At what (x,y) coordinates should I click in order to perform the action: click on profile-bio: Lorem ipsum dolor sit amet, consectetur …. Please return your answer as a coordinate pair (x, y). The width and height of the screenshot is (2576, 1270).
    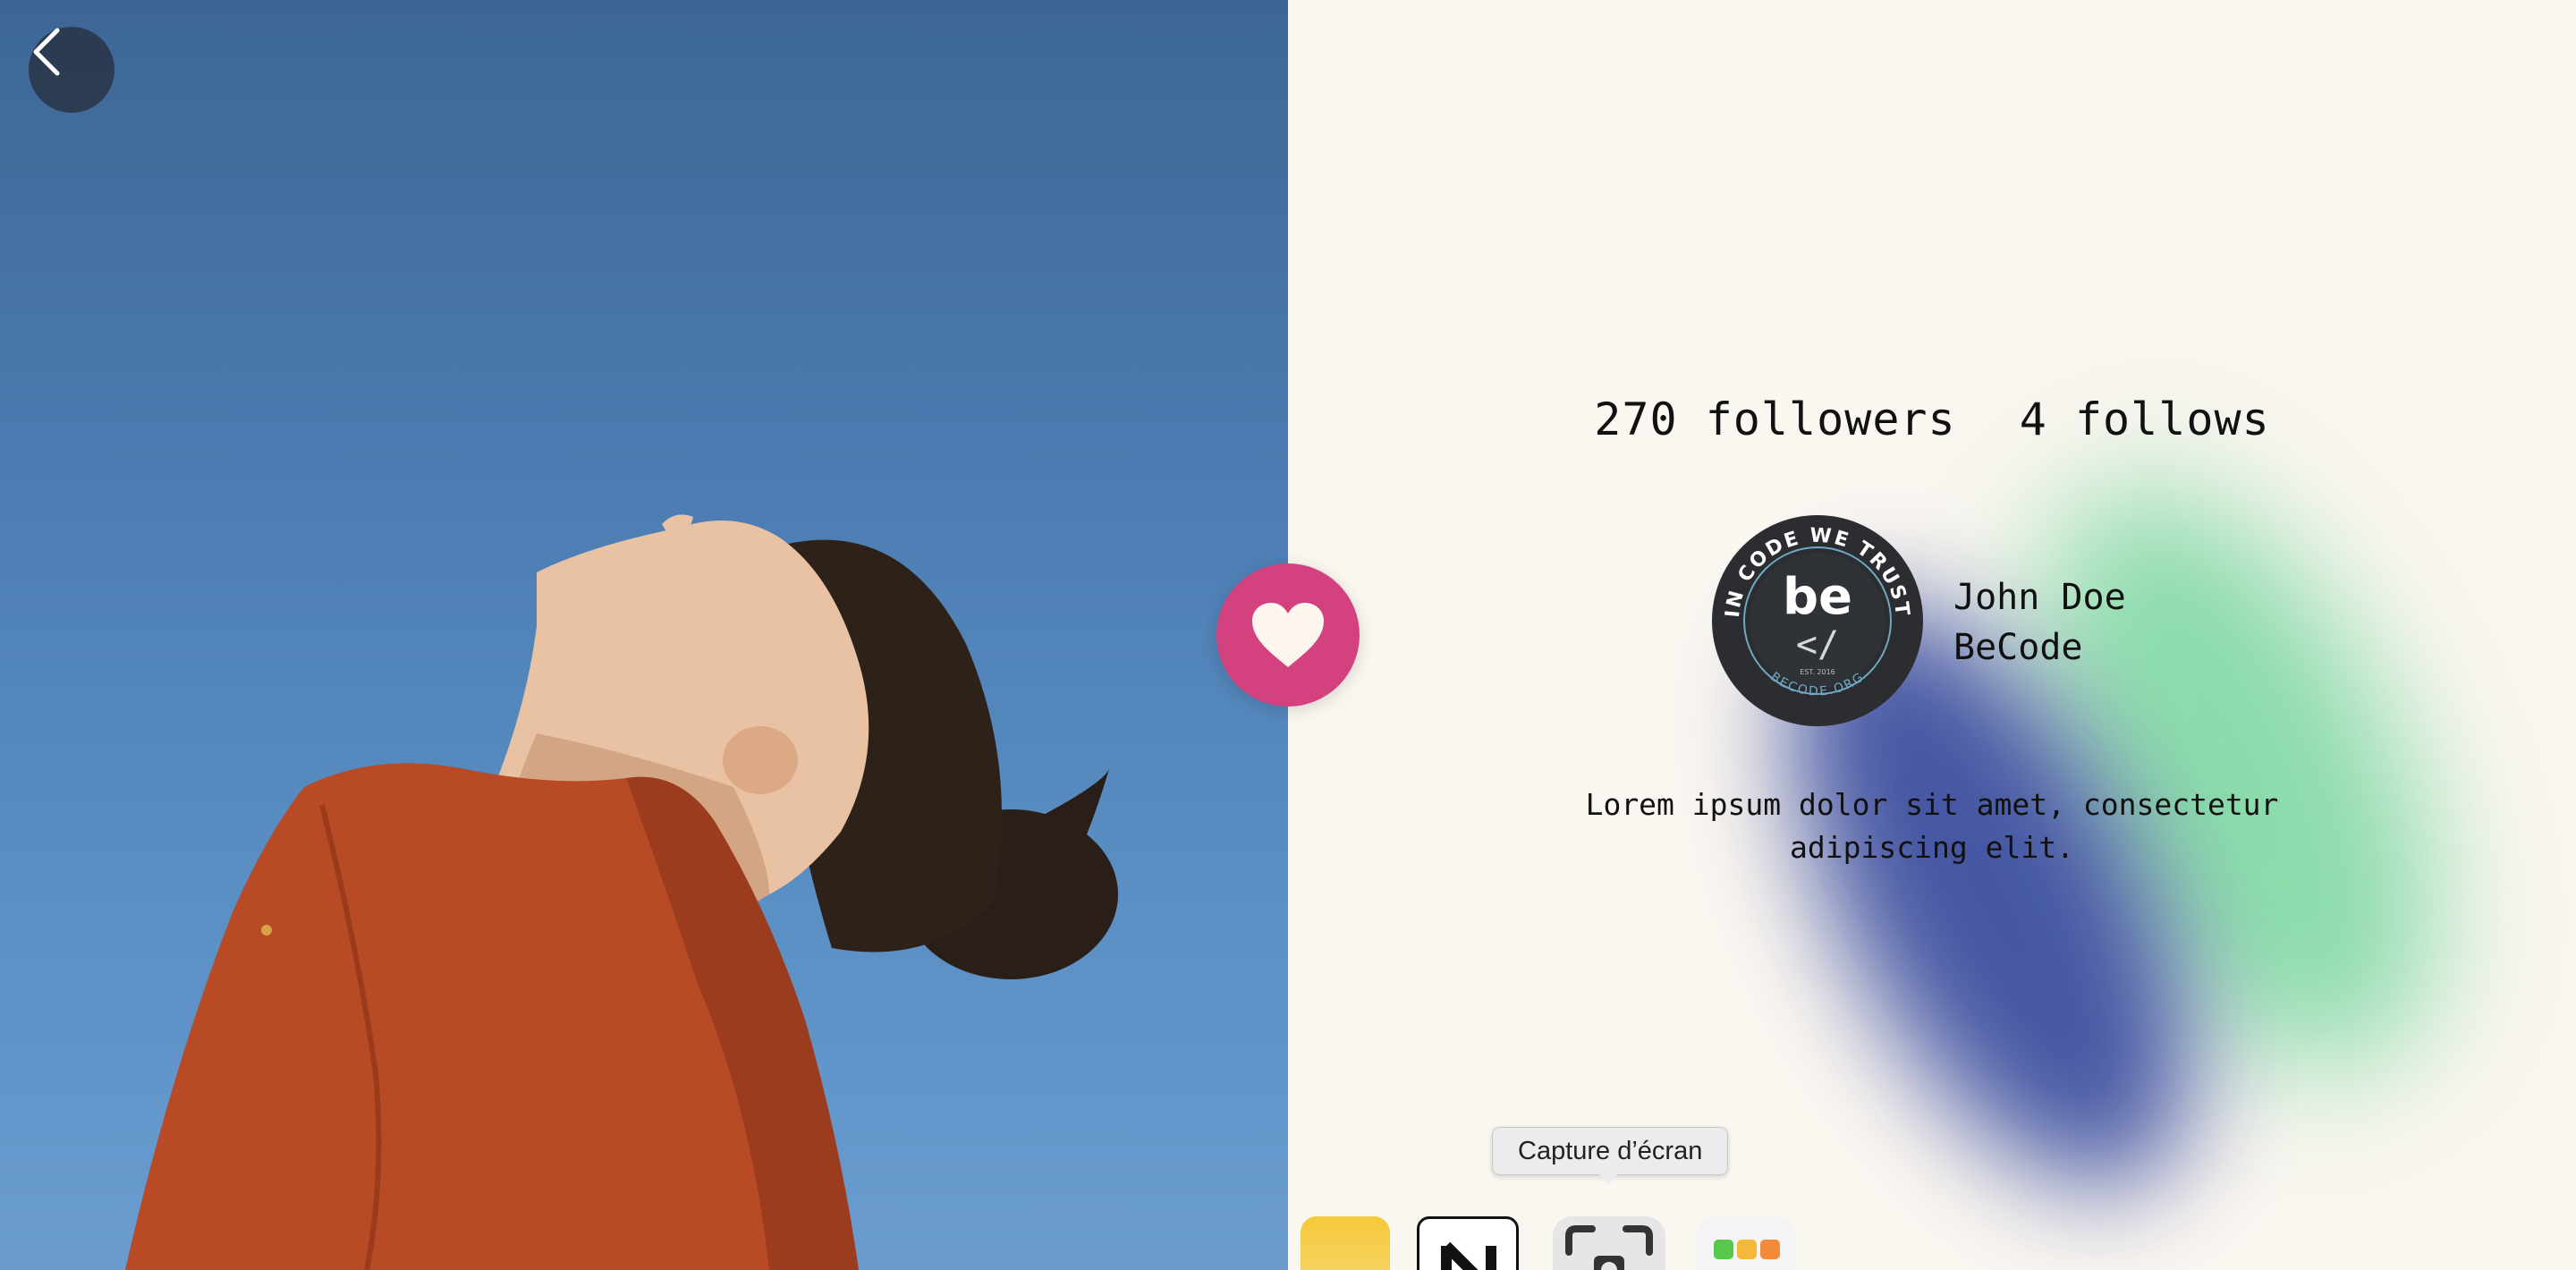
    Looking at the image, I should click on (1932, 826).